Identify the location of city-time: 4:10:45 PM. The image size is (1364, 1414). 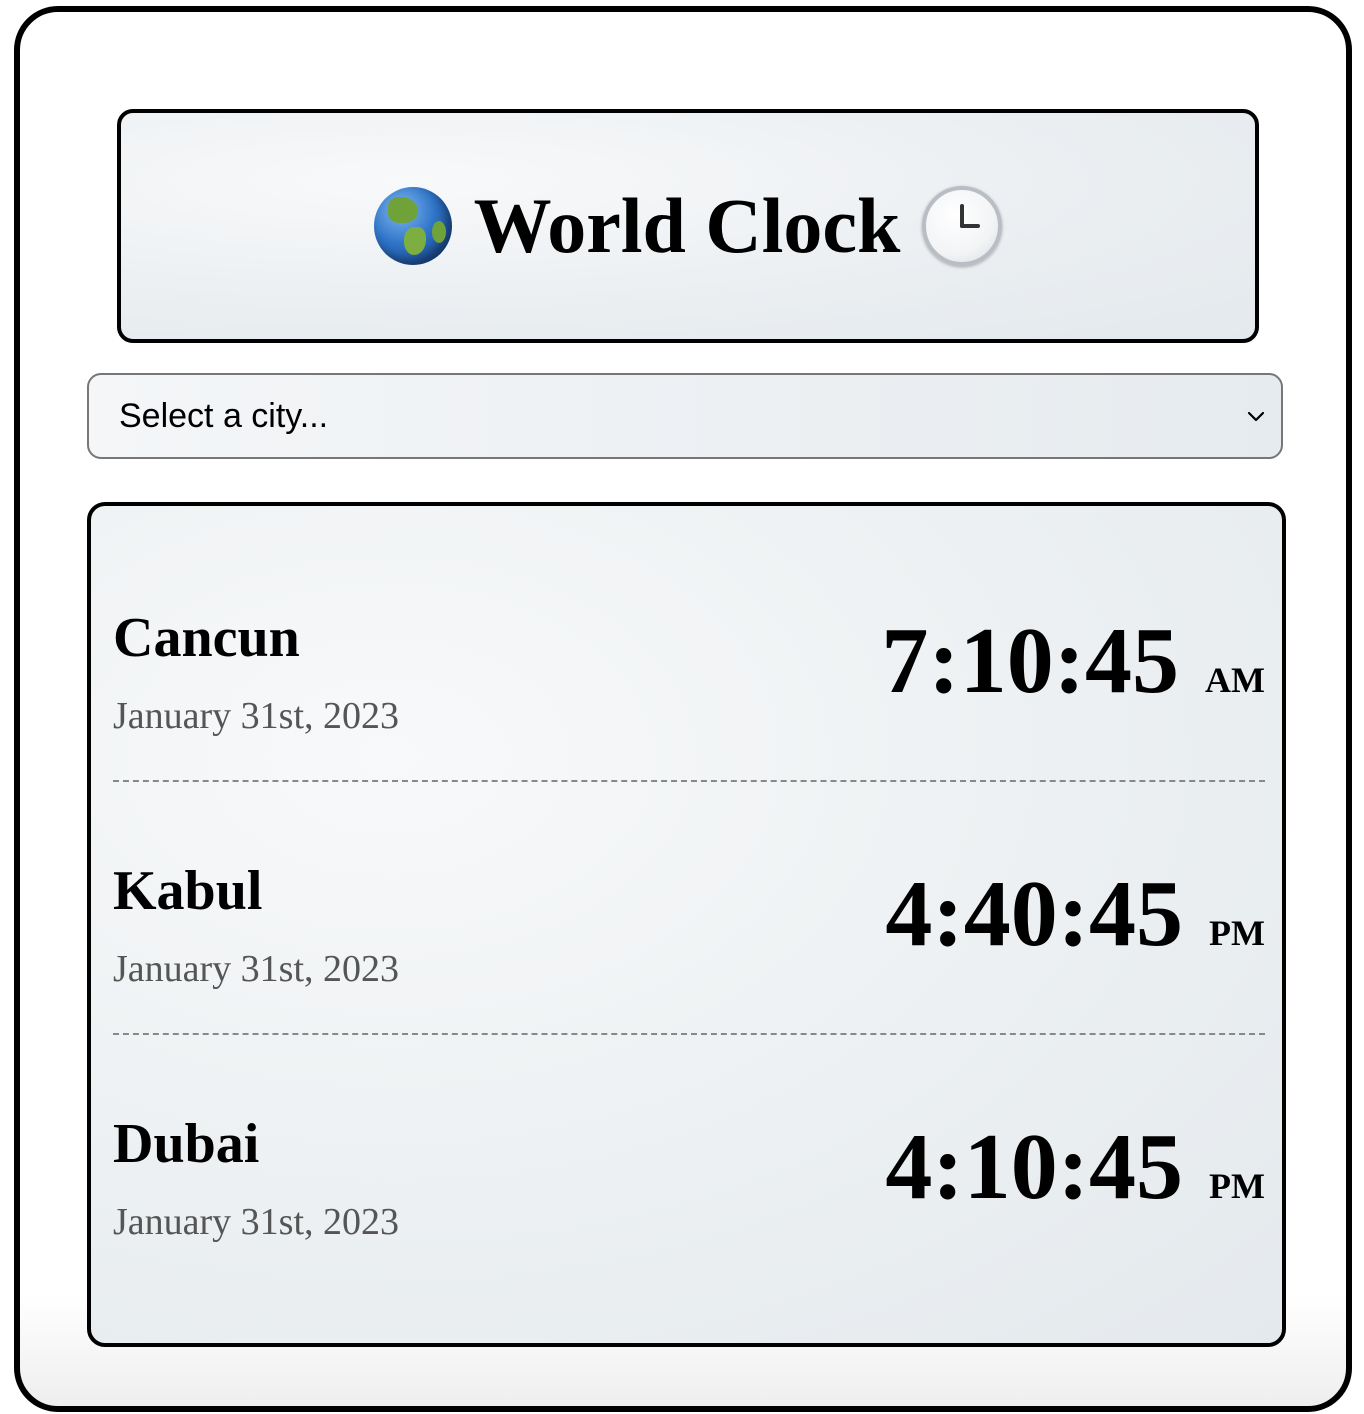
(1075, 1167).